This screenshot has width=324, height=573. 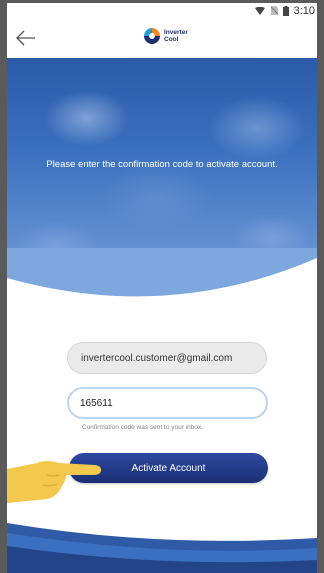 I want to click on logo-mark-icon, so click(x=152, y=36).